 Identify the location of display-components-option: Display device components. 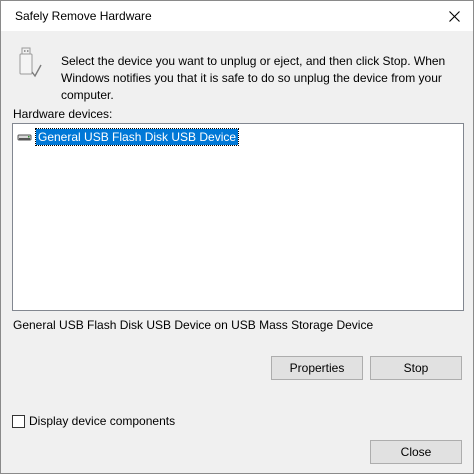
(93, 421).